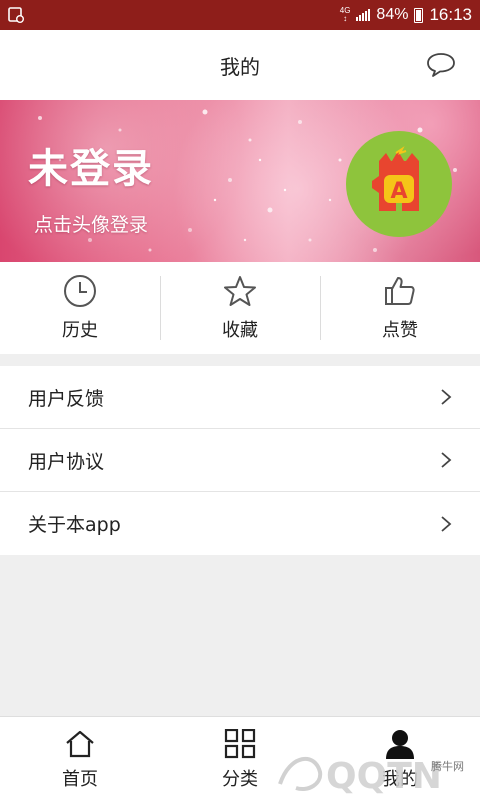  What do you see at coordinates (240, 330) in the screenshot?
I see `shortcut-label: 收藏` at bounding box center [240, 330].